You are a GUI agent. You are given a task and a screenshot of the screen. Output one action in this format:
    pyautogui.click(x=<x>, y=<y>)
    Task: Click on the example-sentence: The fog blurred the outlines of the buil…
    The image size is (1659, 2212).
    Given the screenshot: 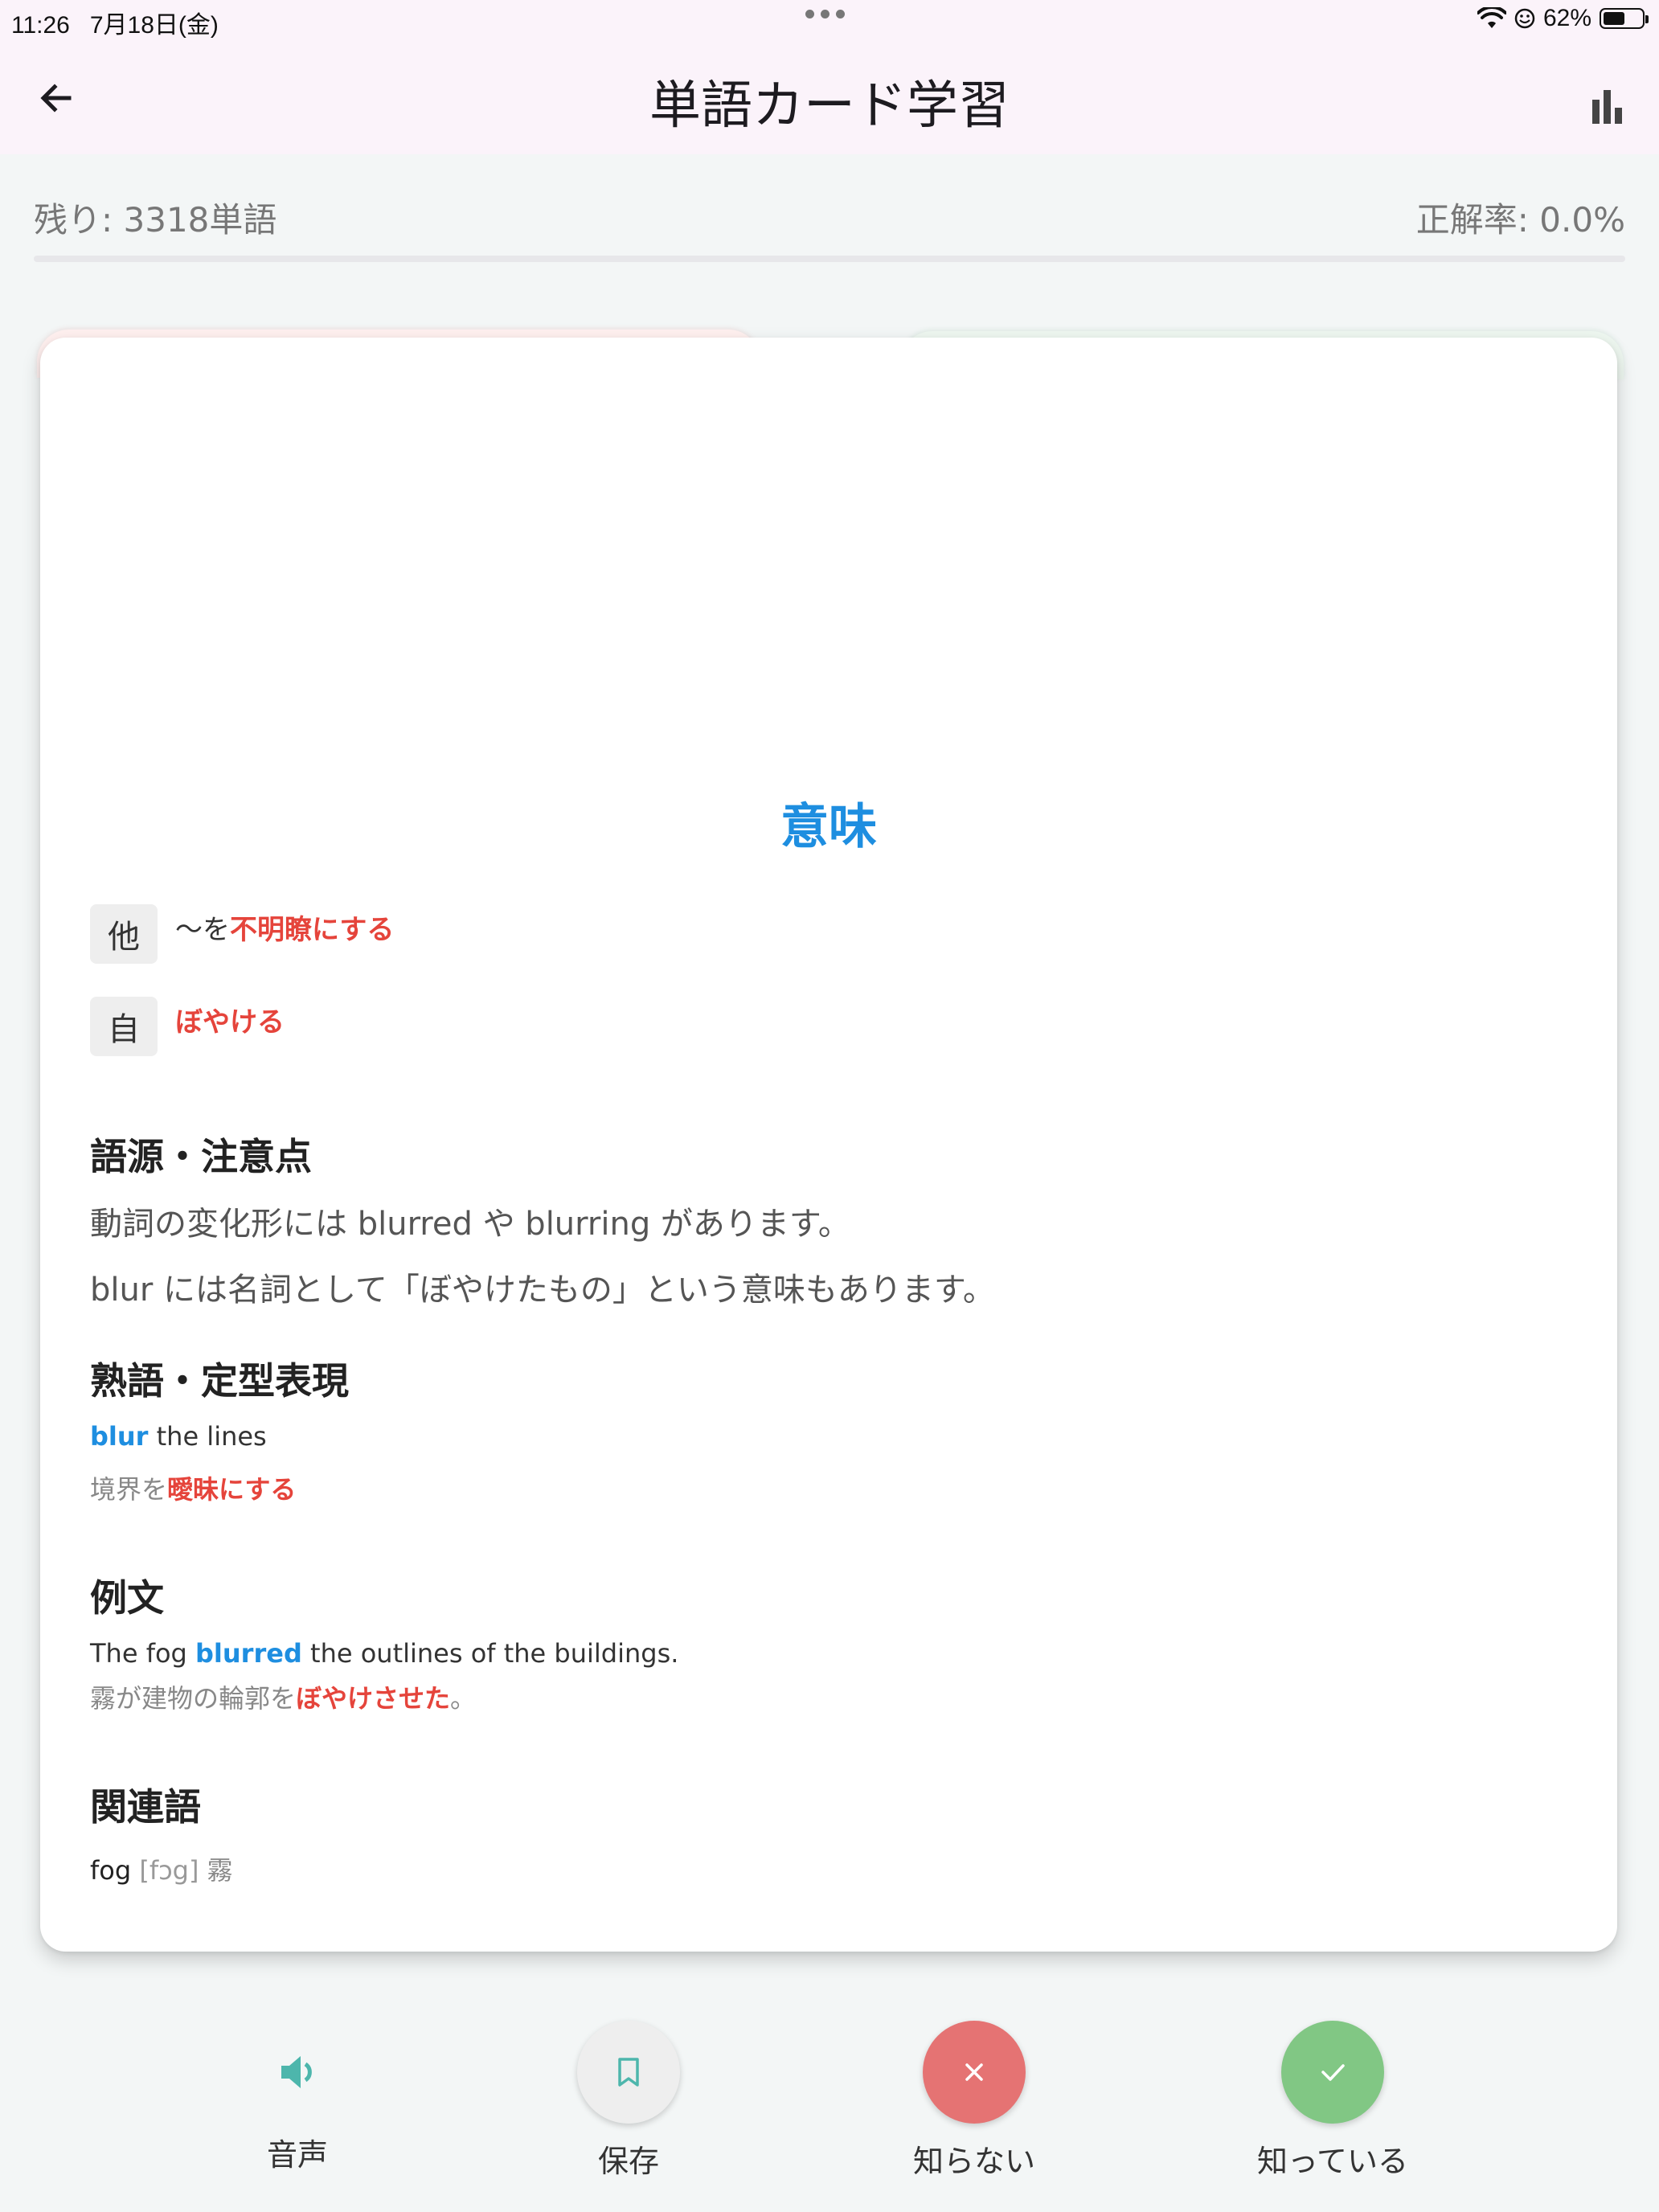 What is the action you would take?
    pyautogui.click(x=384, y=1653)
    